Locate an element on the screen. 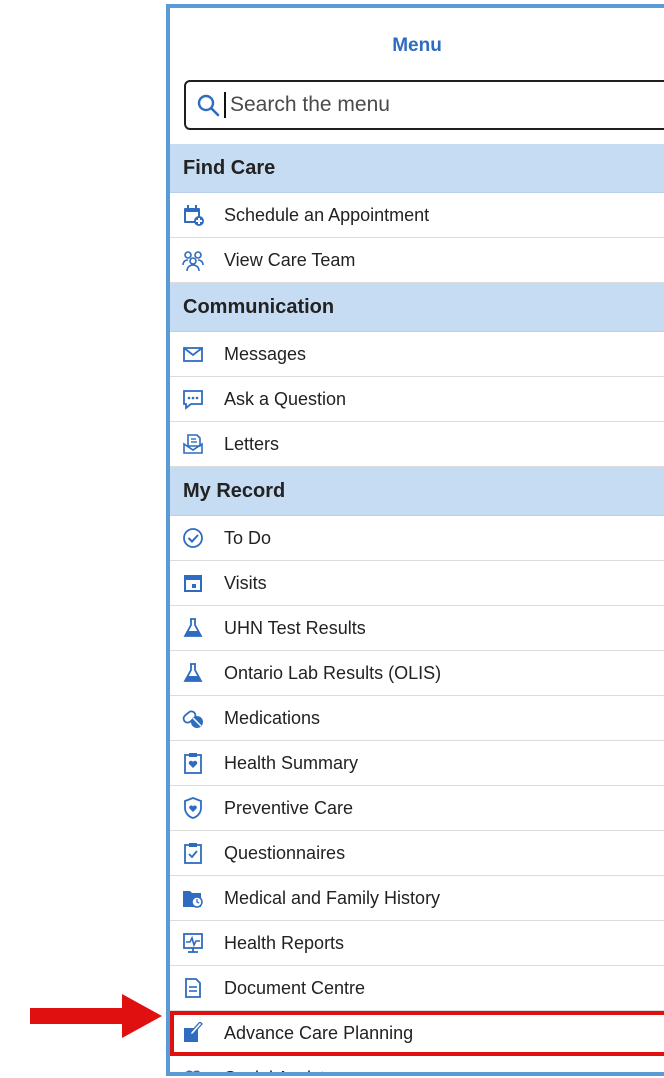 The image size is (664, 1078). menu-item-messages: Messages is located at coordinates (417, 354).